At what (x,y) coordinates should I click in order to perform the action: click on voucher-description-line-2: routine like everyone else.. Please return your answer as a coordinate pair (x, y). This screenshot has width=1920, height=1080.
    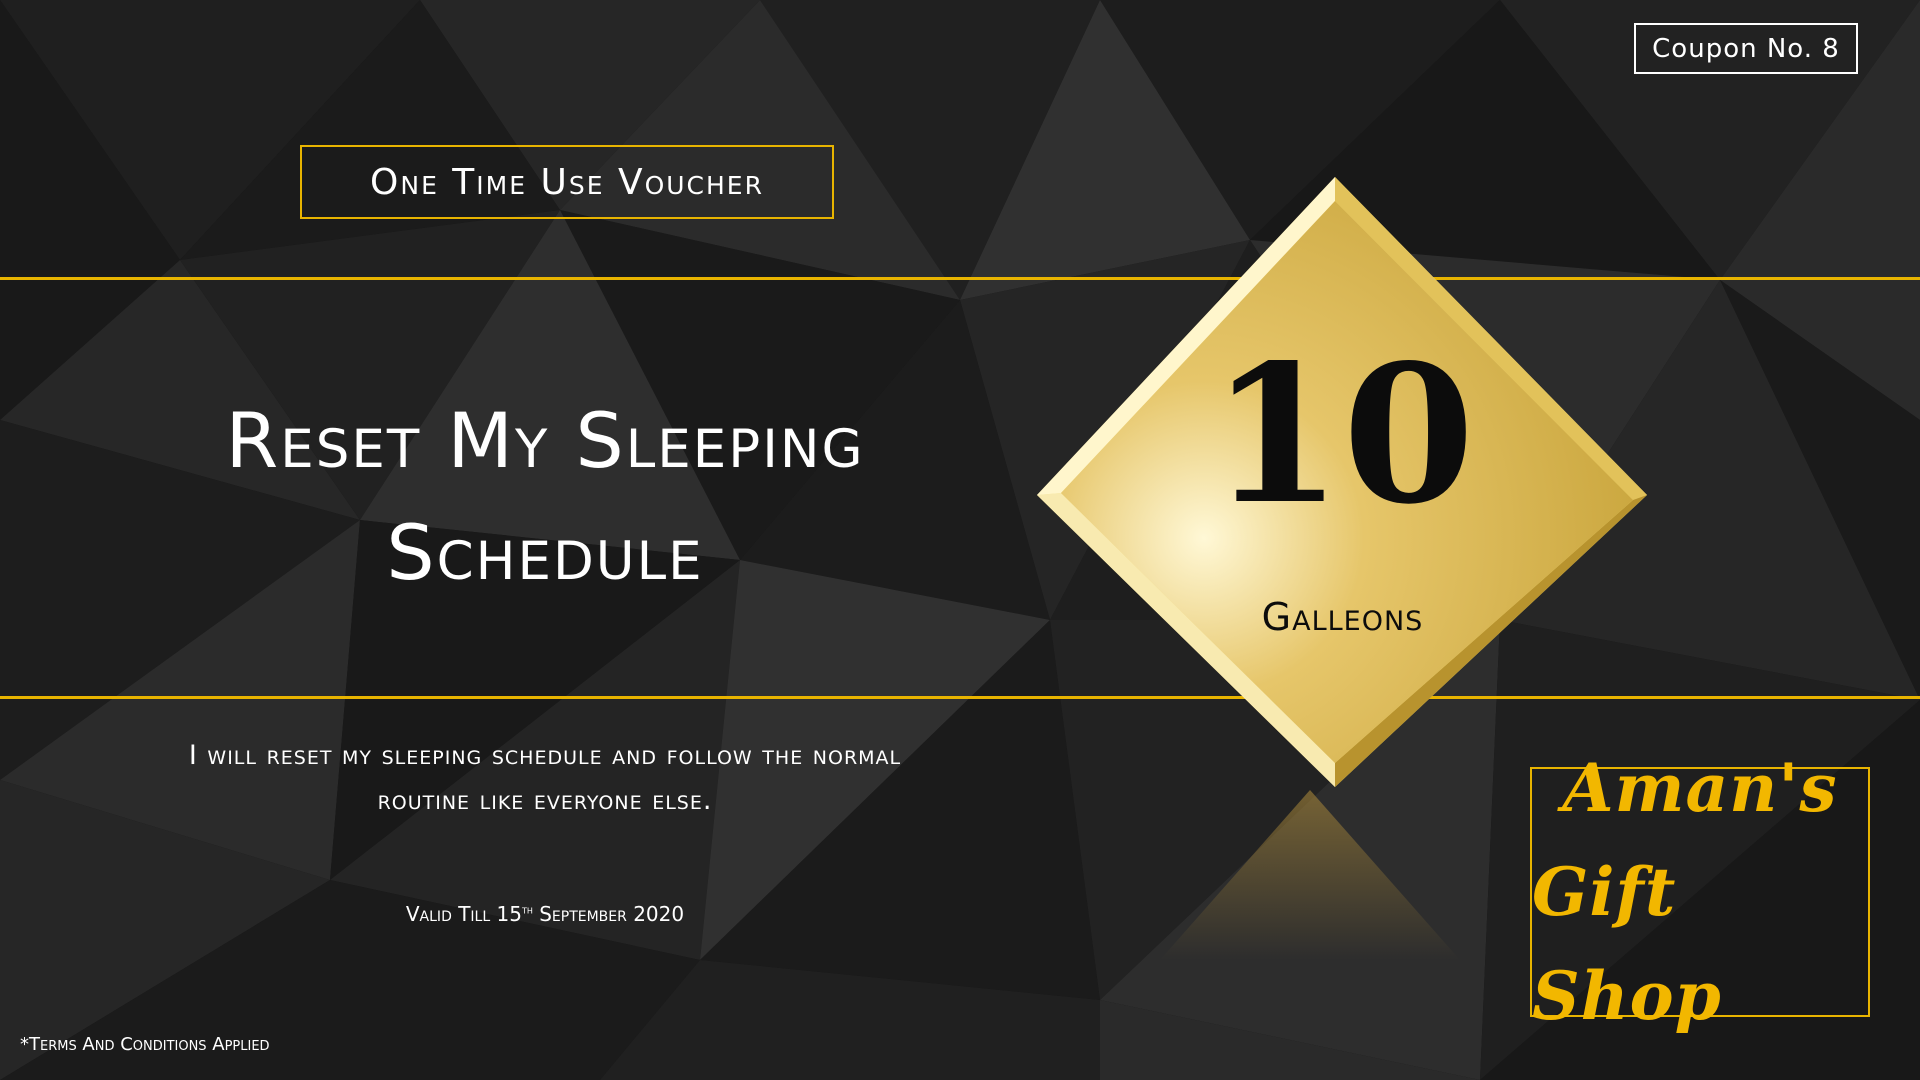
    Looking at the image, I should click on (545, 800).